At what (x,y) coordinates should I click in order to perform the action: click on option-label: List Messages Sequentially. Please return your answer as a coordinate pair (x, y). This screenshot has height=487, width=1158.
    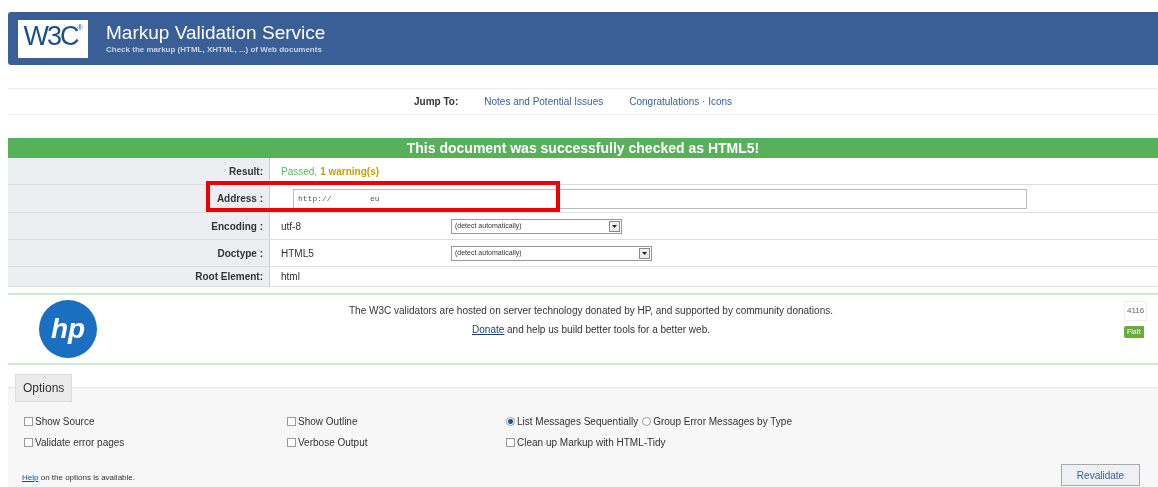
    Looking at the image, I should click on (578, 422).